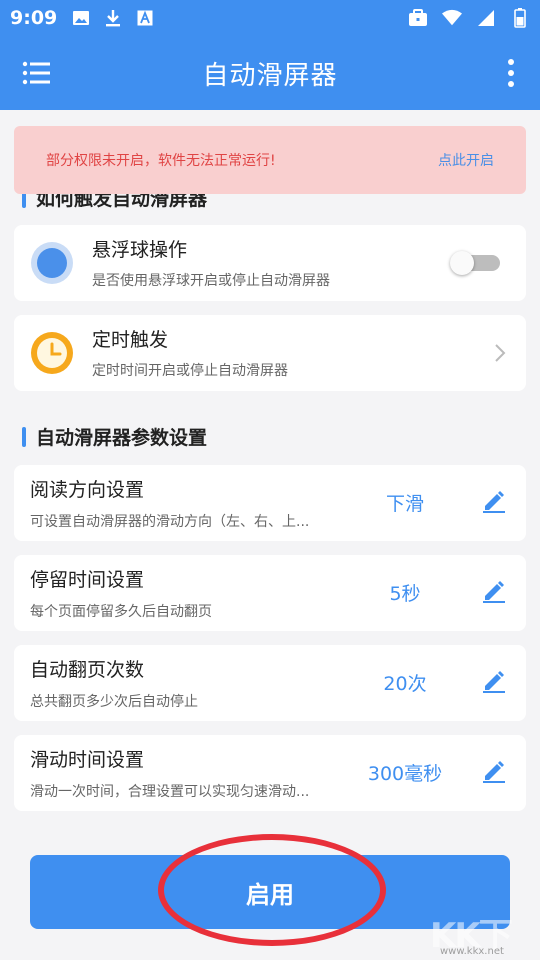  What do you see at coordinates (475, 263) in the screenshot?
I see `floating-ball-toggle` at bounding box center [475, 263].